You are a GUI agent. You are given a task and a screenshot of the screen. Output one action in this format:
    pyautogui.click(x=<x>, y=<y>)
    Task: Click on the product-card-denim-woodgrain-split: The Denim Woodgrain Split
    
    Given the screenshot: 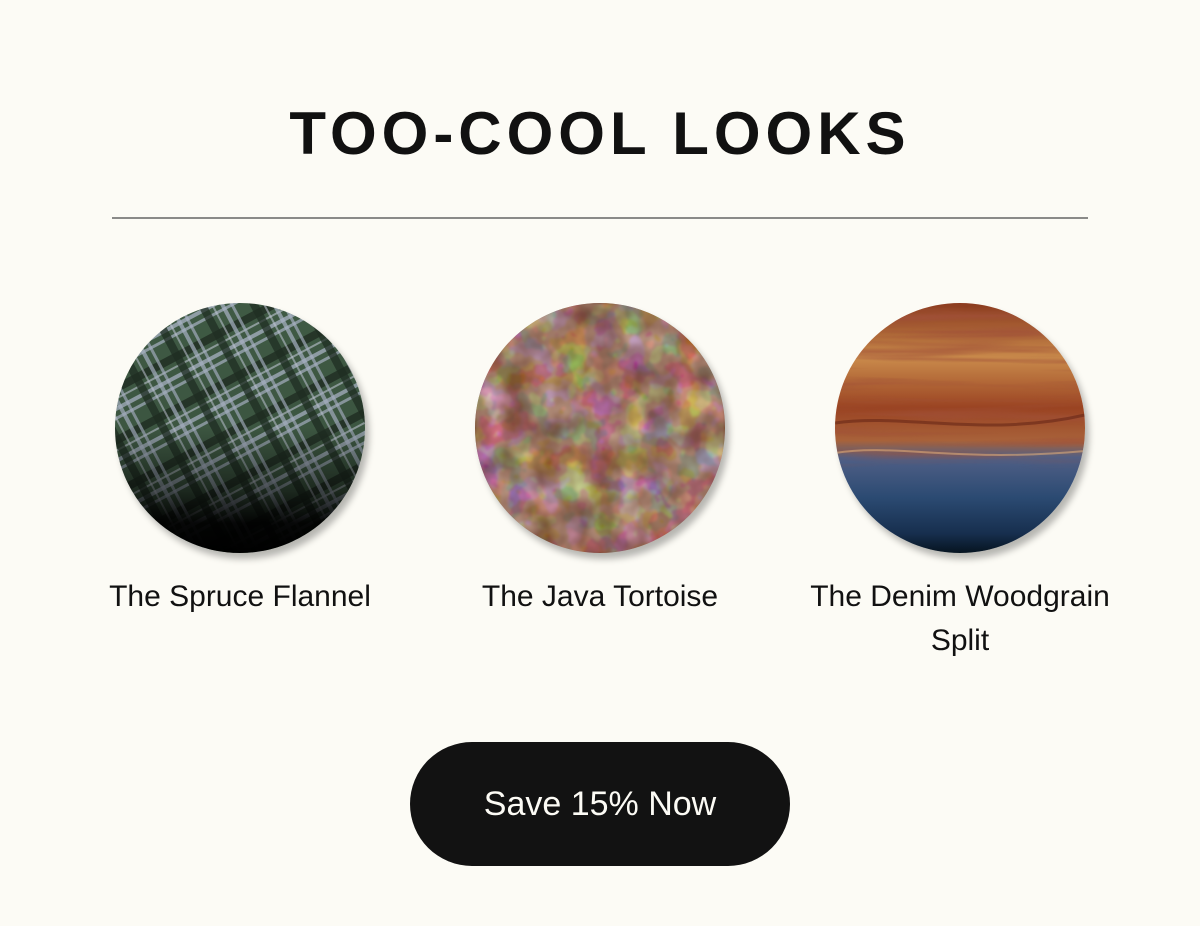 What is the action you would take?
    pyautogui.click(x=960, y=483)
    